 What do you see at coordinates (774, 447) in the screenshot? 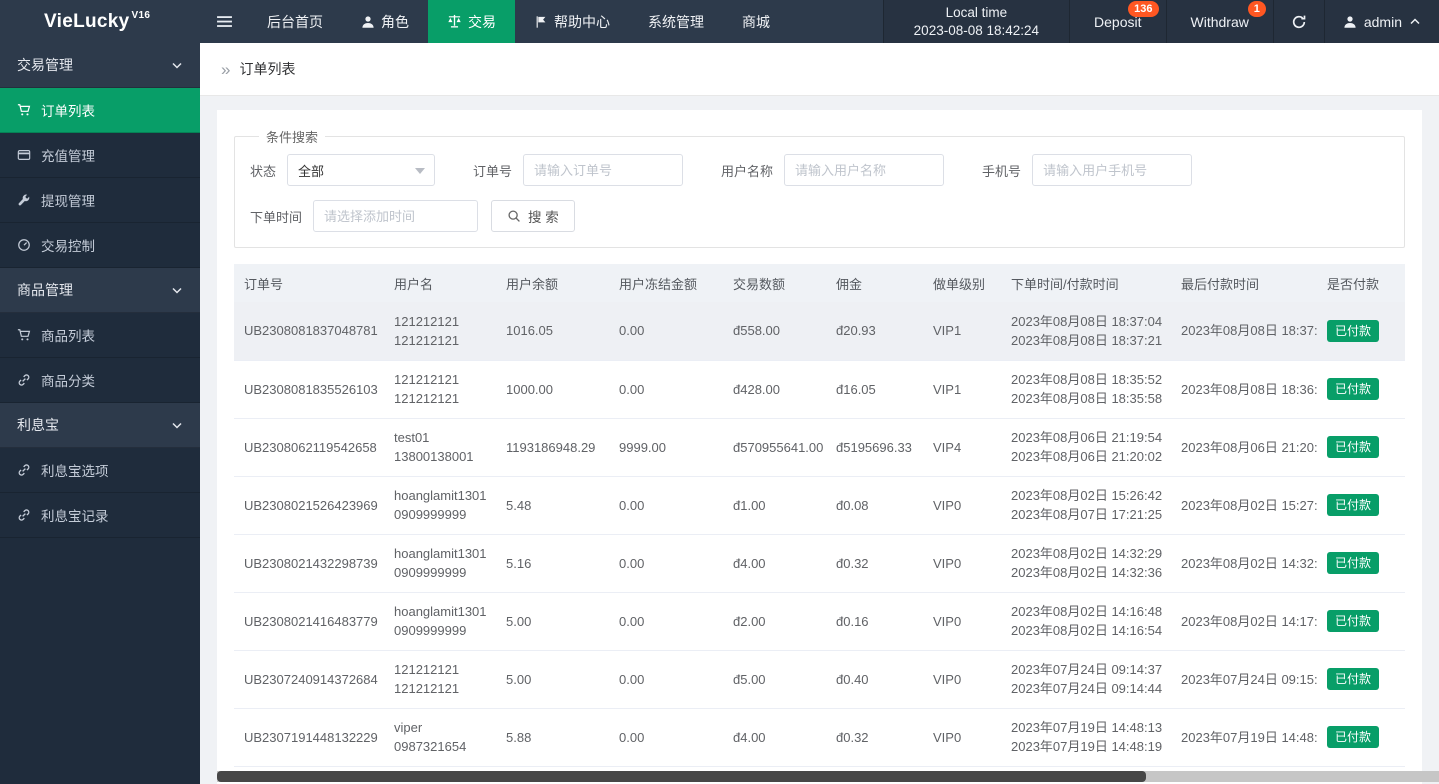
I see `table-cell: đ570955641.00` at bounding box center [774, 447].